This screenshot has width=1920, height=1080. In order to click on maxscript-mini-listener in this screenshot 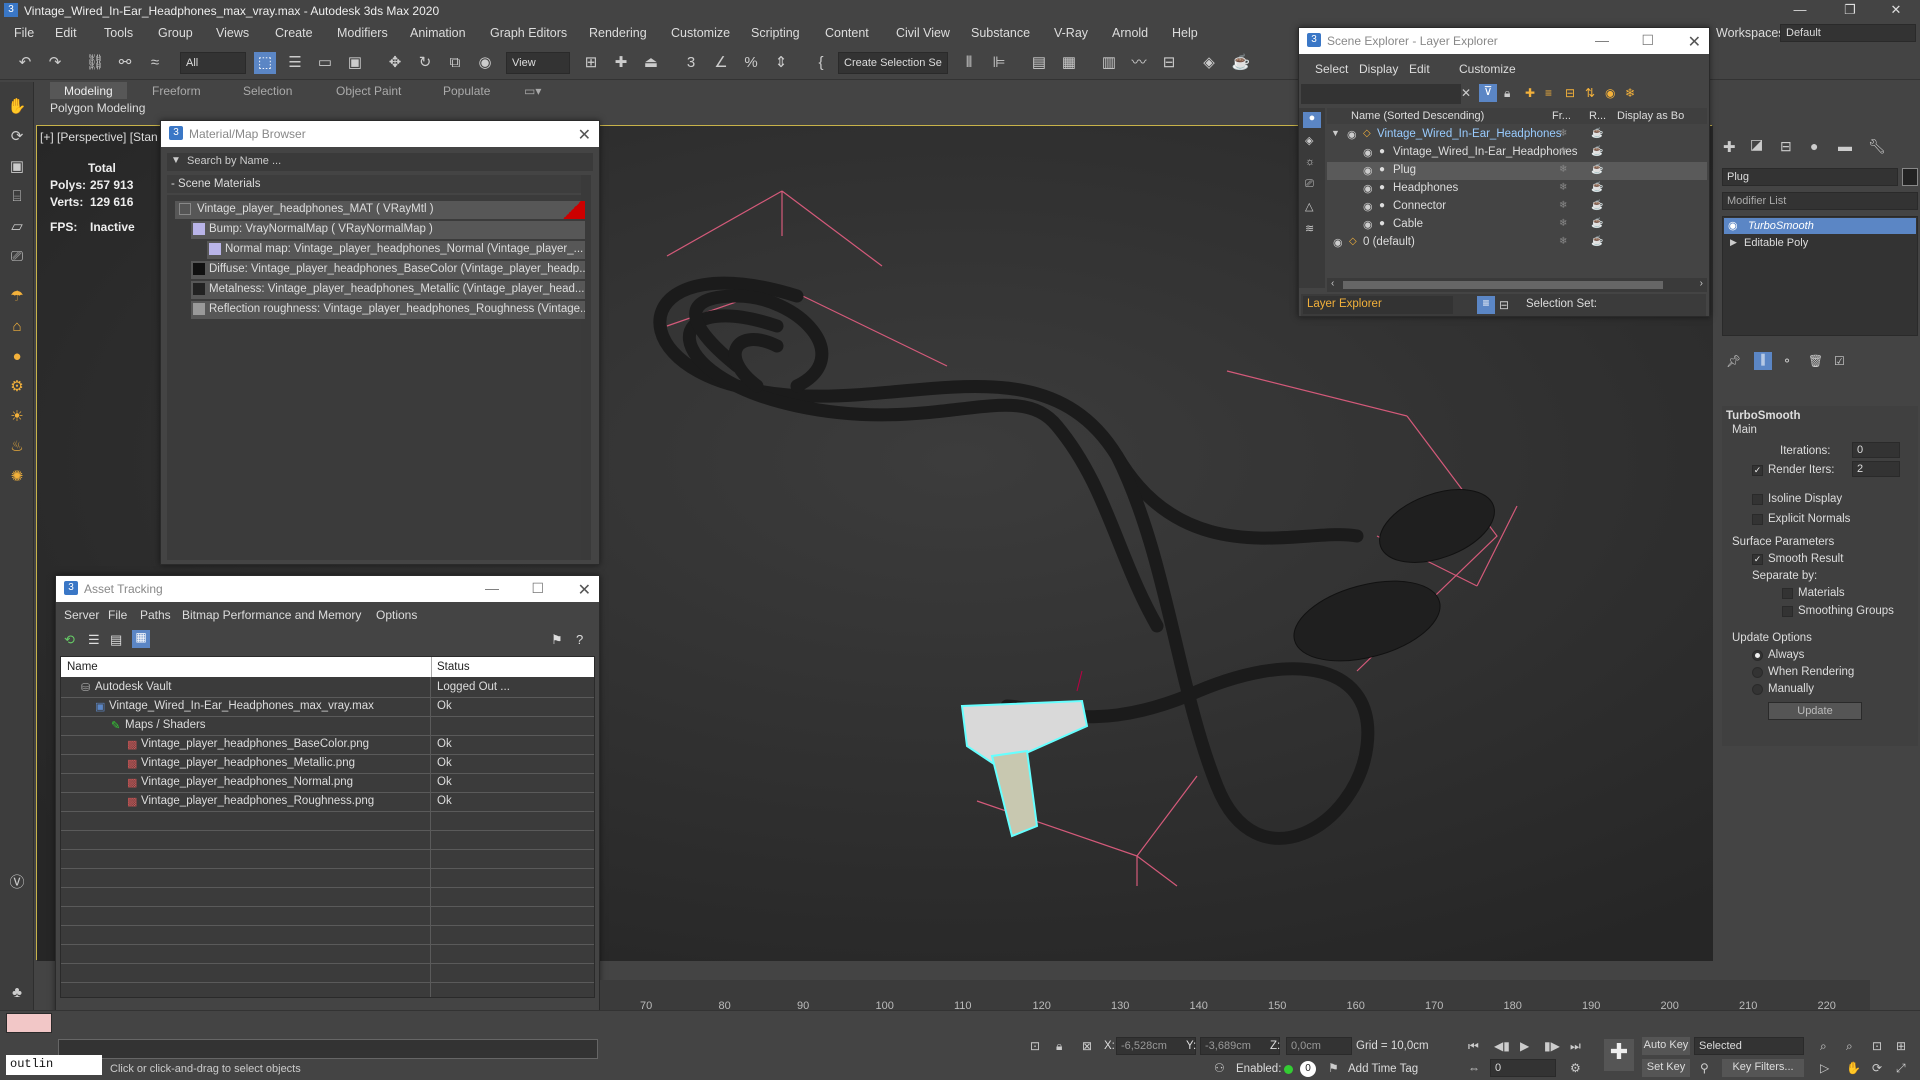, I will do `click(328, 1049)`.